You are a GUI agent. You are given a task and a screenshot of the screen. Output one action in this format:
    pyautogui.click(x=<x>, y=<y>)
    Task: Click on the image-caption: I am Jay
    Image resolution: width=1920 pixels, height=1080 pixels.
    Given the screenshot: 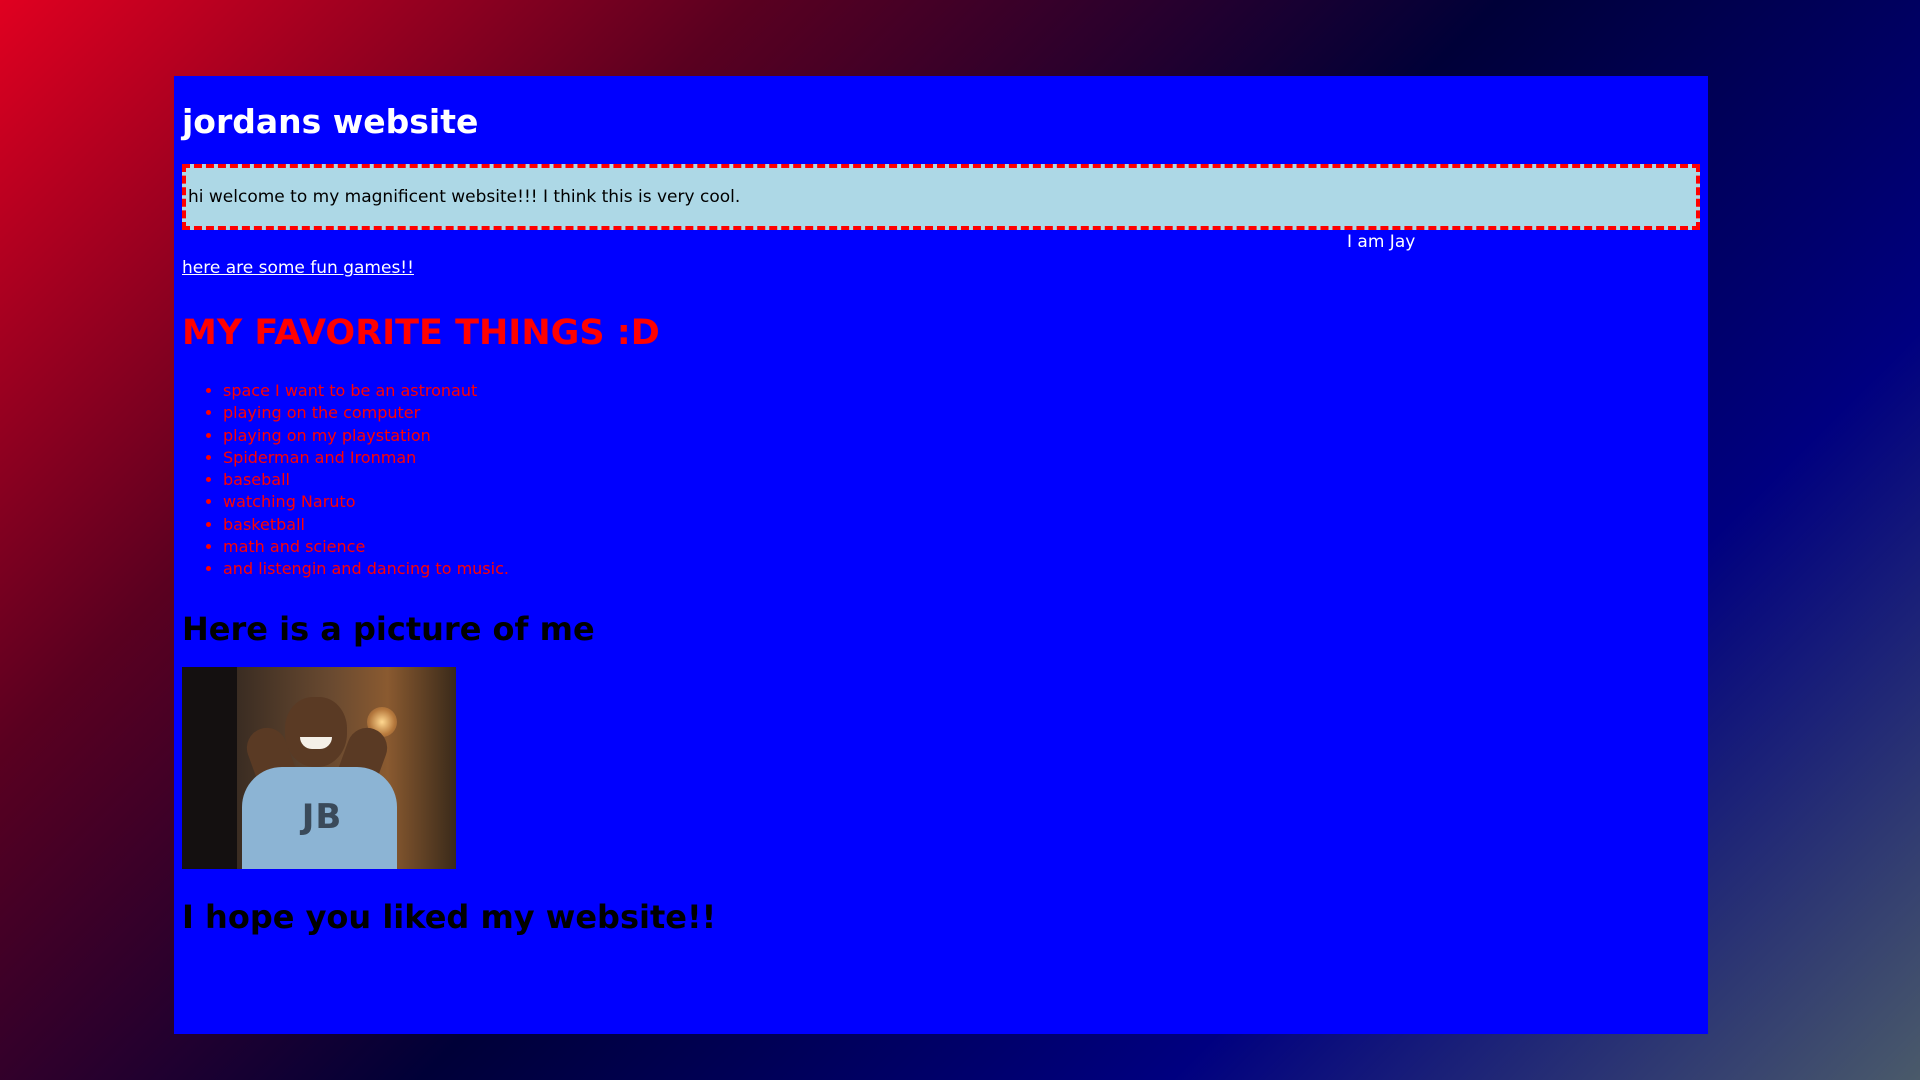 What is the action you would take?
    pyautogui.click(x=1381, y=242)
    